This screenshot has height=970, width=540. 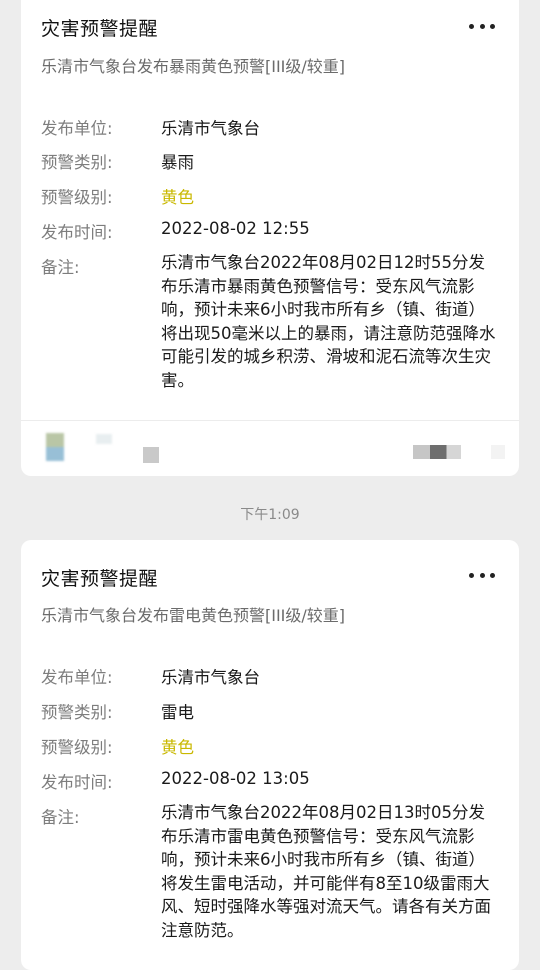 I want to click on field-value: 2022-08-02 13:05, so click(x=235, y=778).